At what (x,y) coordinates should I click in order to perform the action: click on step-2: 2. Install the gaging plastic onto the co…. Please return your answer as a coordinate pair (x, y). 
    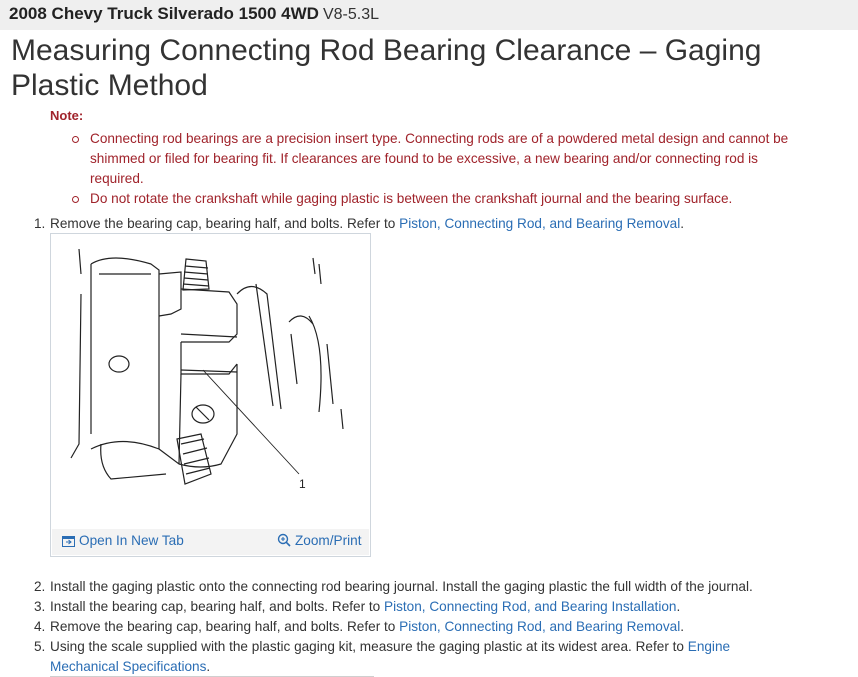
    Looking at the image, I should click on (393, 587).